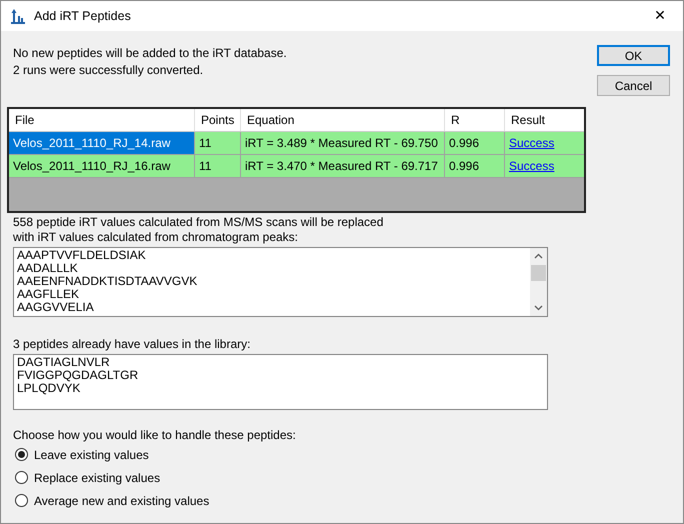  I want to click on column-header: File, so click(102, 120).